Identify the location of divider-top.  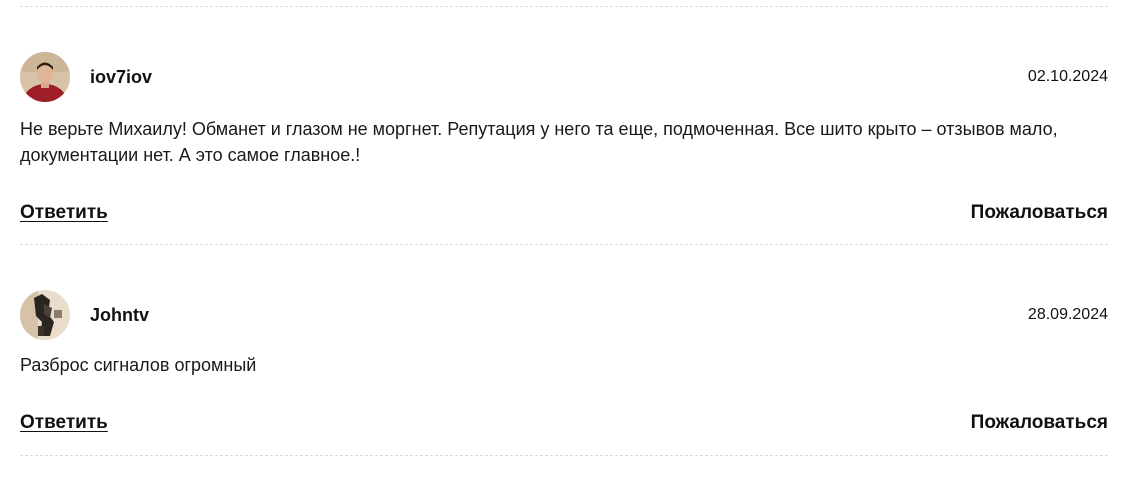
(564, 6).